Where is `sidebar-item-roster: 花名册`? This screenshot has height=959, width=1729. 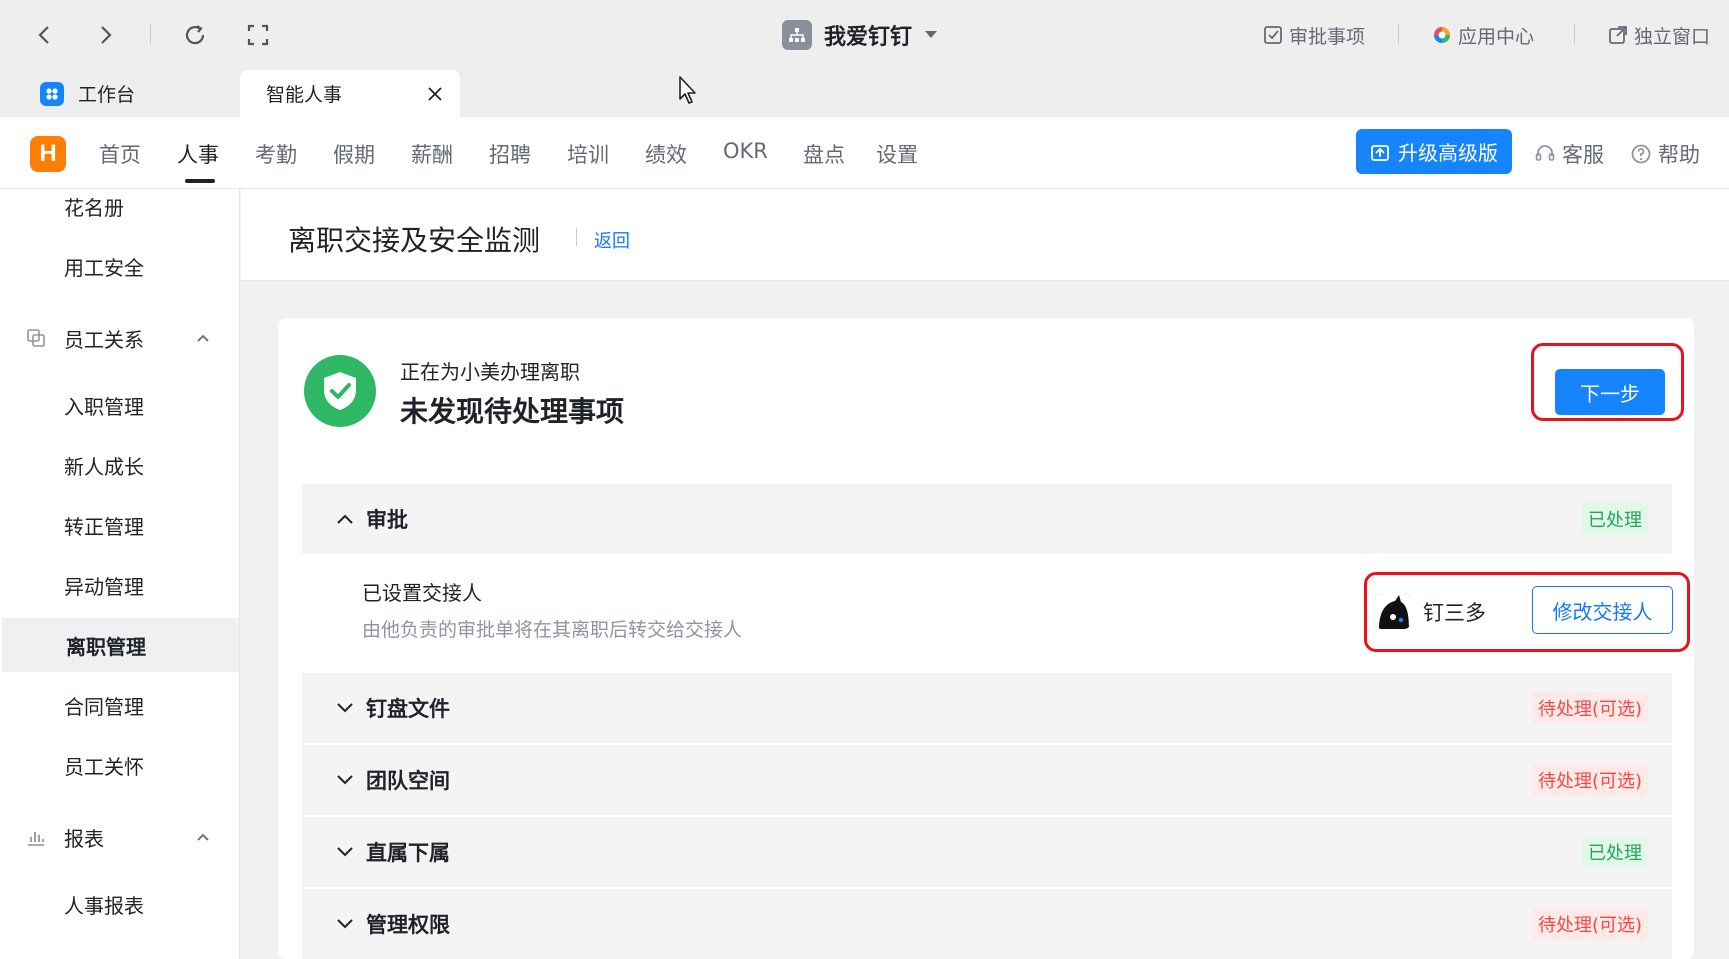
sidebar-item-roster: 花名册 is located at coordinates (119, 211).